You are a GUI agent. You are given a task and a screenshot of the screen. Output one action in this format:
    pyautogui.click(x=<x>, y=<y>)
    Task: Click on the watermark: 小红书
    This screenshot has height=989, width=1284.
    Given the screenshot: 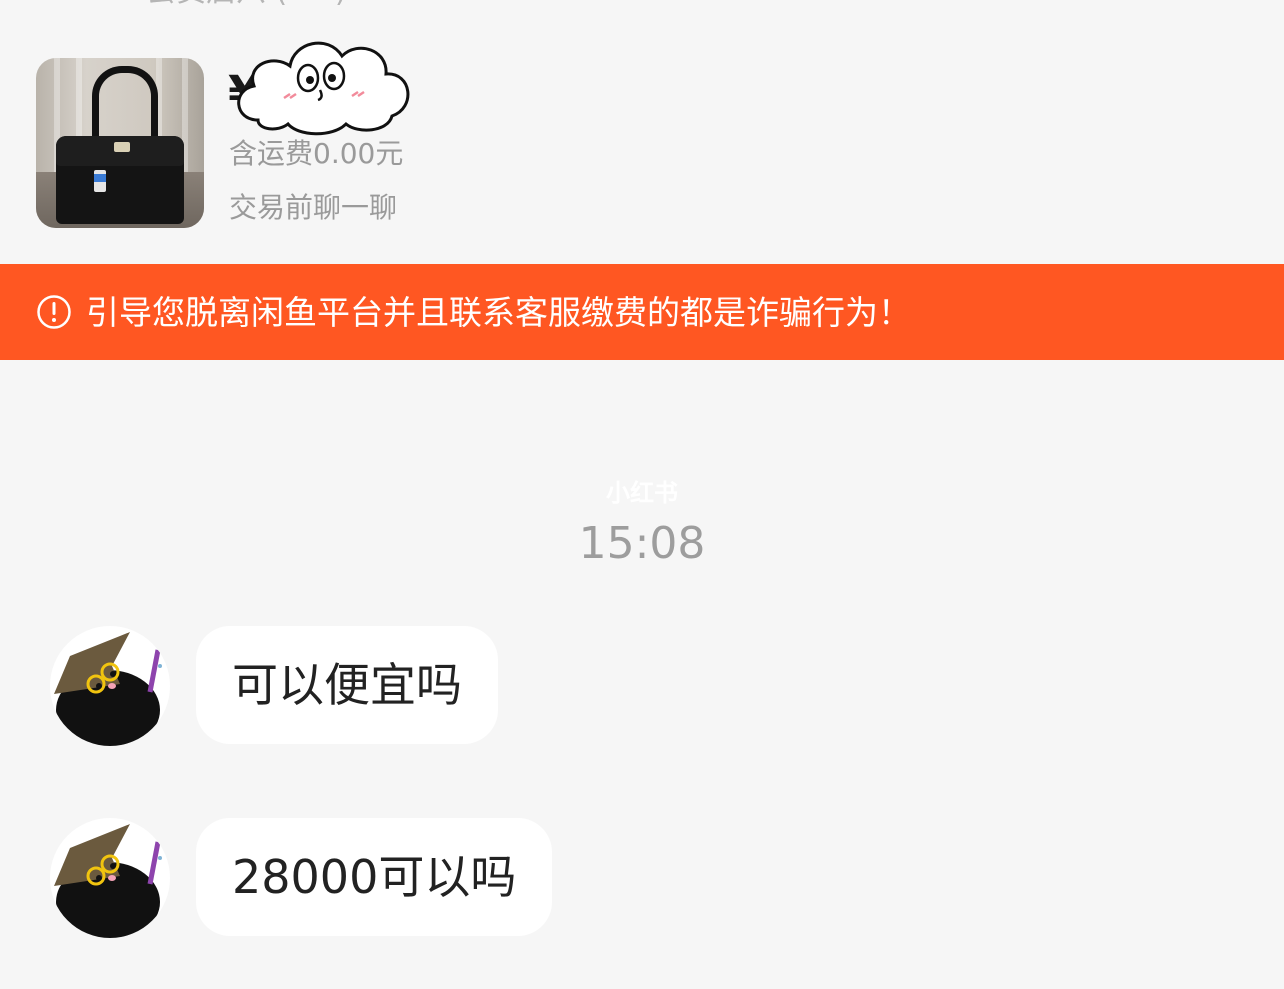 What is the action you would take?
    pyautogui.click(x=642, y=493)
    